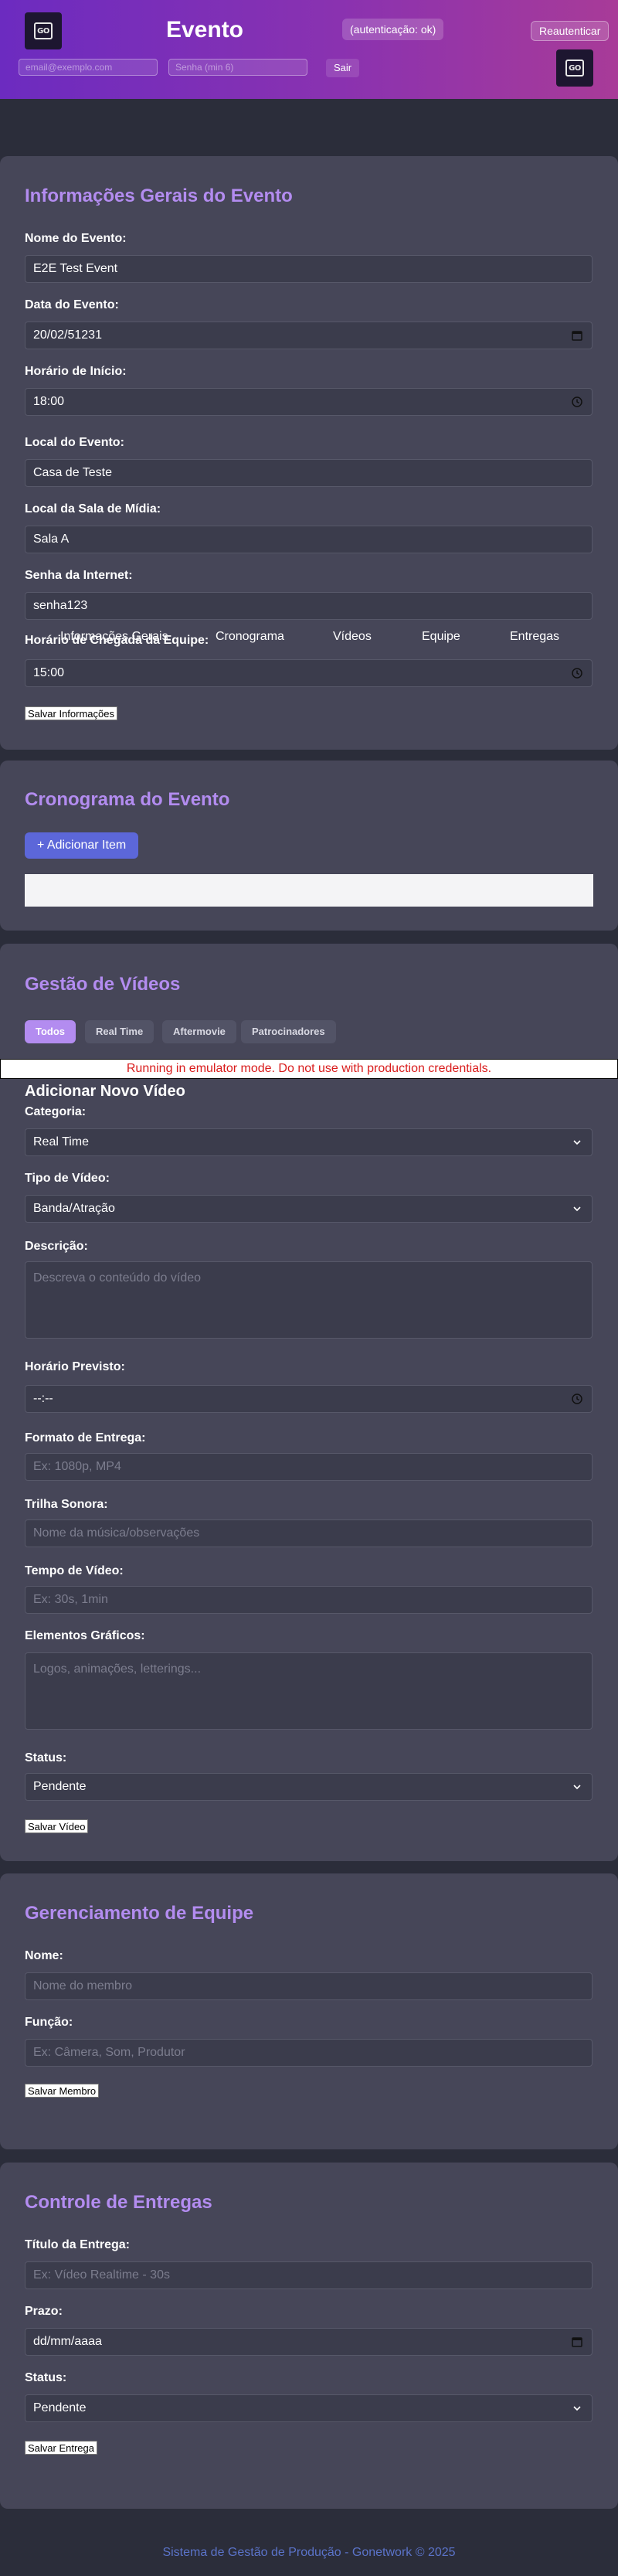 This screenshot has height=2576, width=618. What do you see at coordinates (82, 845) in the screenshot?
I see `add-schedule-item-button: + Adicionar Item` at bounding box center [82, 845].